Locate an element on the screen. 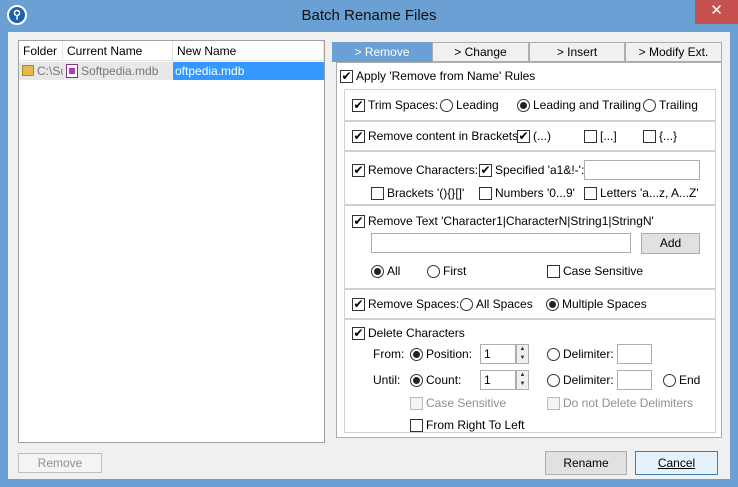 This screenshot has width=738, height=487. tab-remove: > Remove is located at coordinates (382, 52).